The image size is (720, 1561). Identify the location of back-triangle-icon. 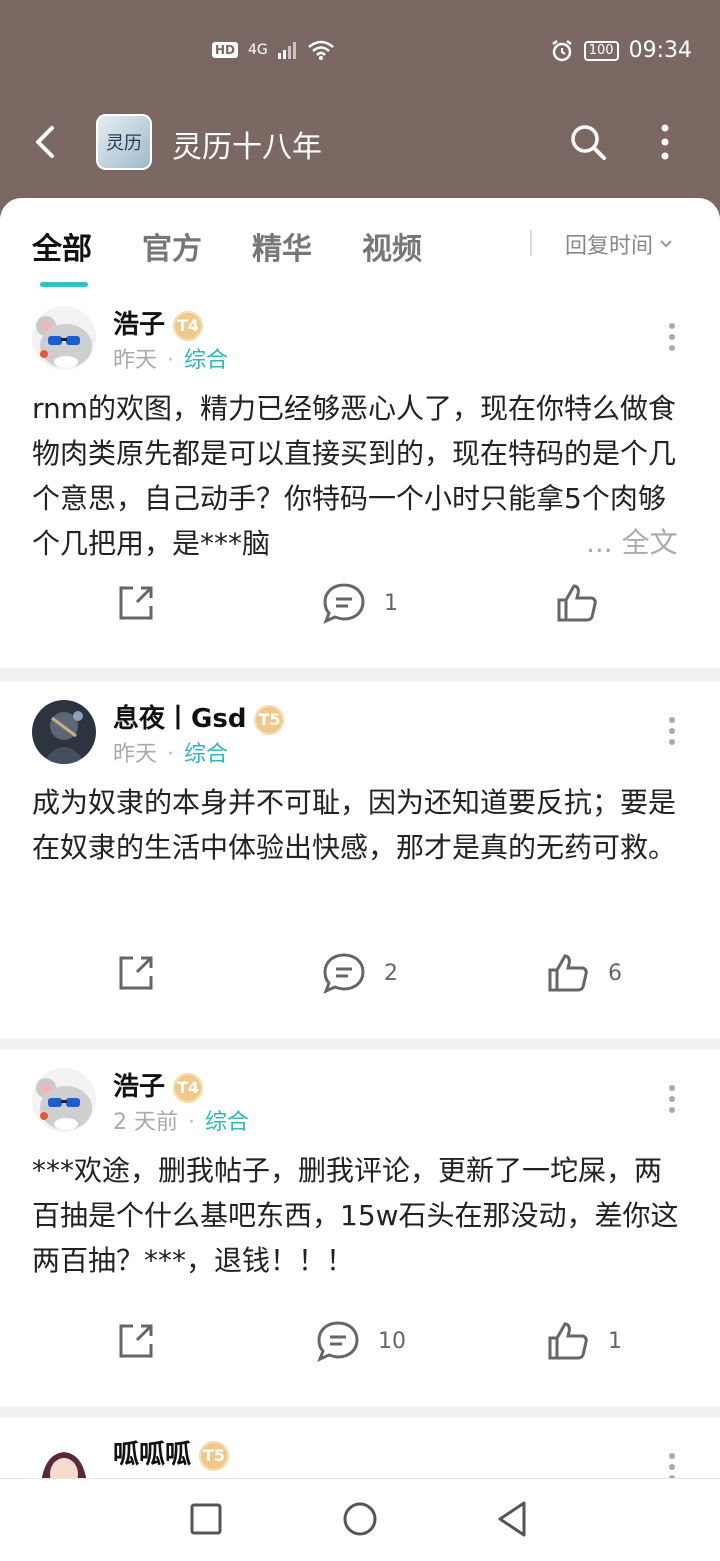
(512, 1519).